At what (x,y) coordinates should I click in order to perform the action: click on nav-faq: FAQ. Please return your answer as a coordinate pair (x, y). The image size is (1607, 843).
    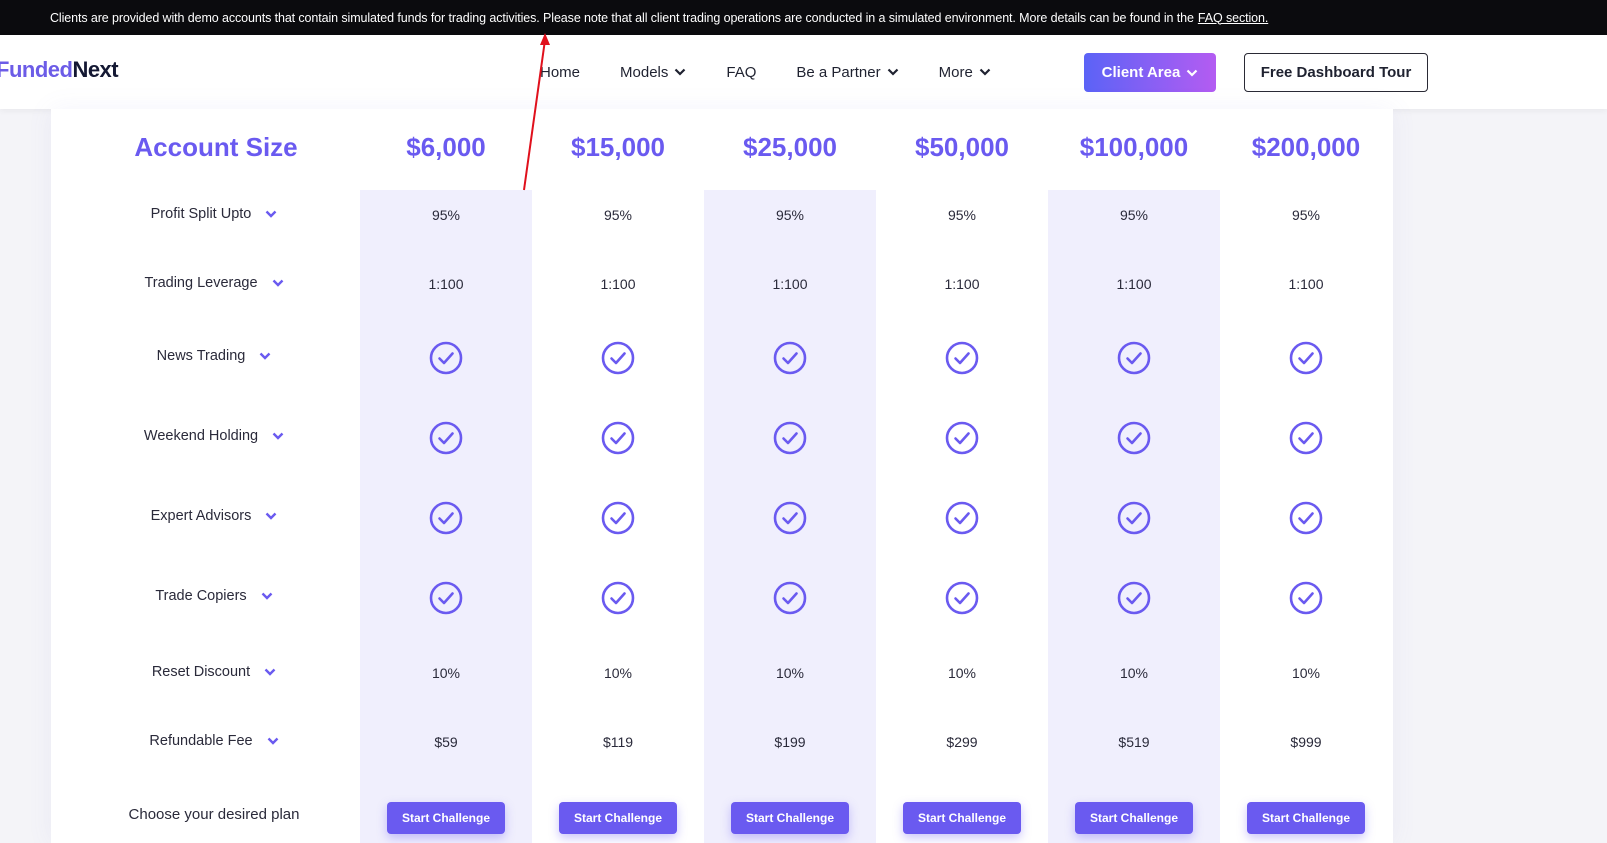
    Looking at the image, I should click on (741, 72).